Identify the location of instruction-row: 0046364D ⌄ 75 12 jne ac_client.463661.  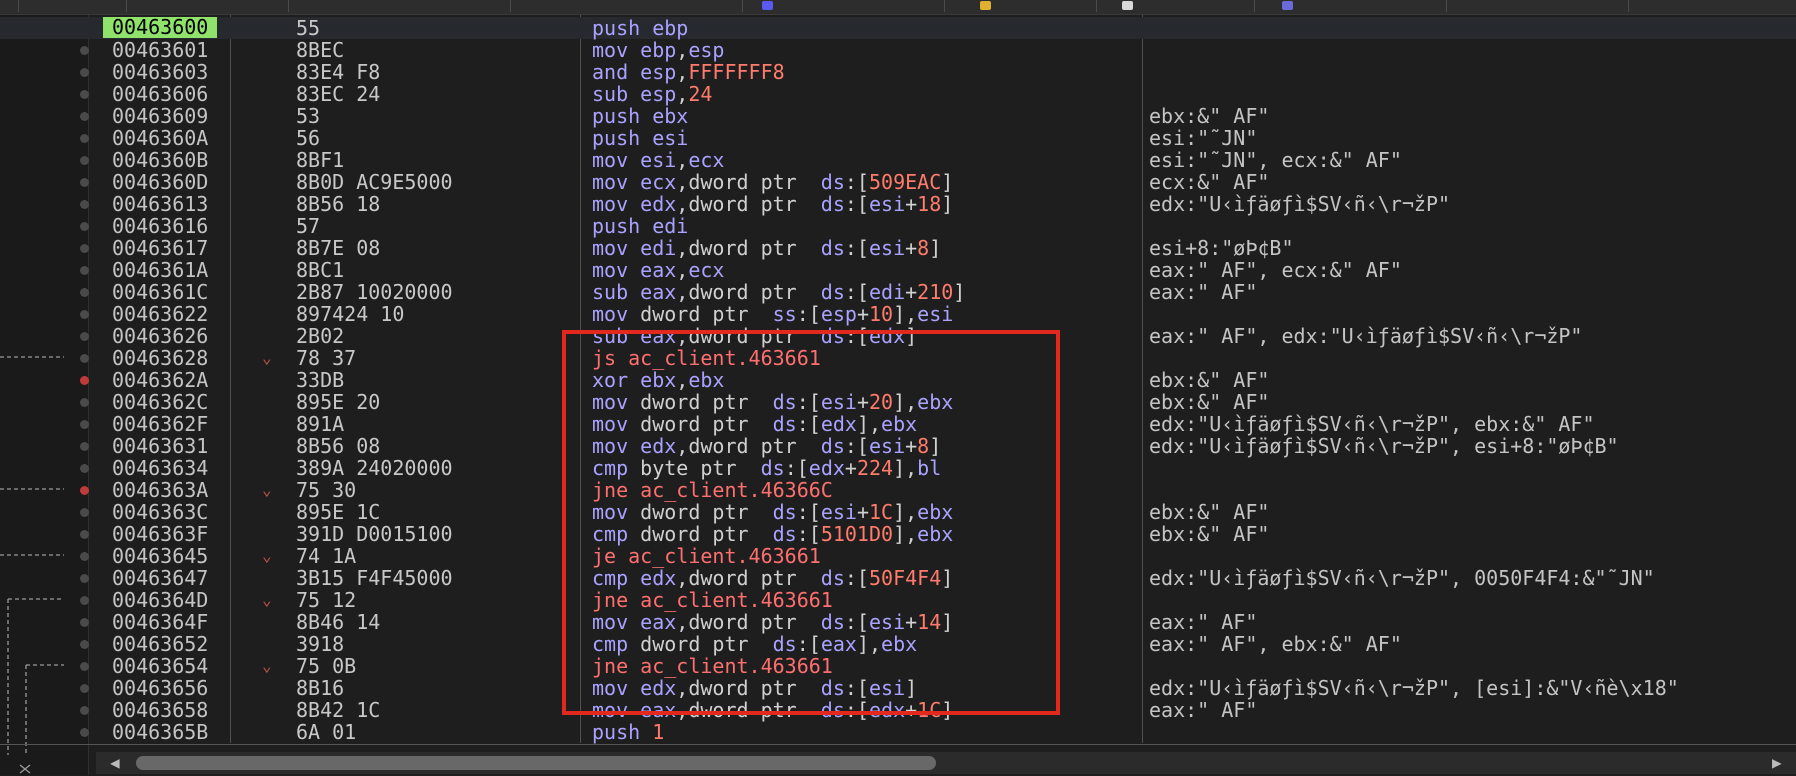
(898, 600).